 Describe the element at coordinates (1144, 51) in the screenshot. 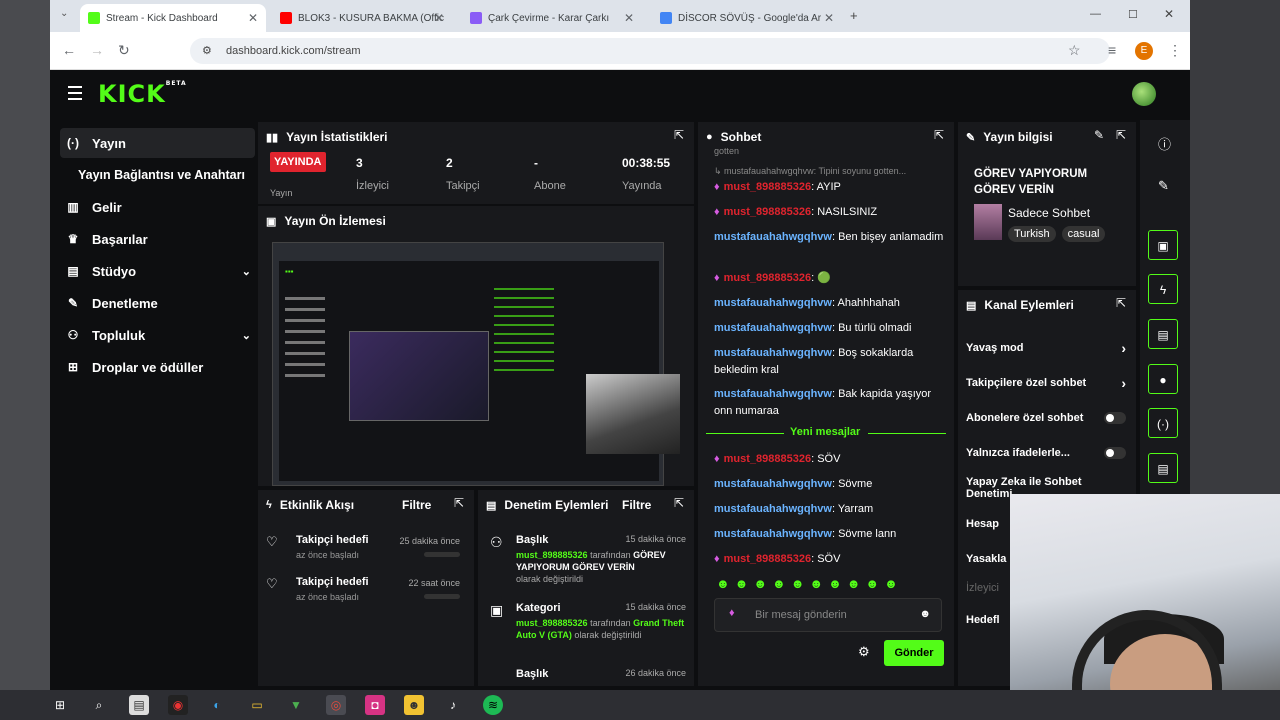

I see `profile-avatar: E` at that location.